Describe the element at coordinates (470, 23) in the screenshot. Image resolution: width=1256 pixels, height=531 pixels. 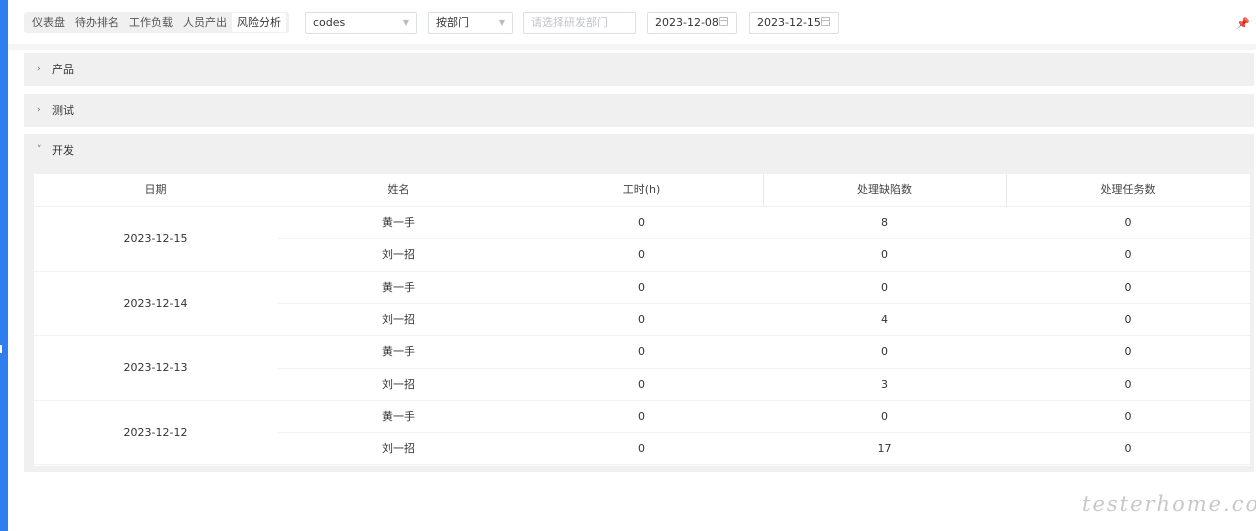
I see `group-by-select: 按部门 ▼` at that location.